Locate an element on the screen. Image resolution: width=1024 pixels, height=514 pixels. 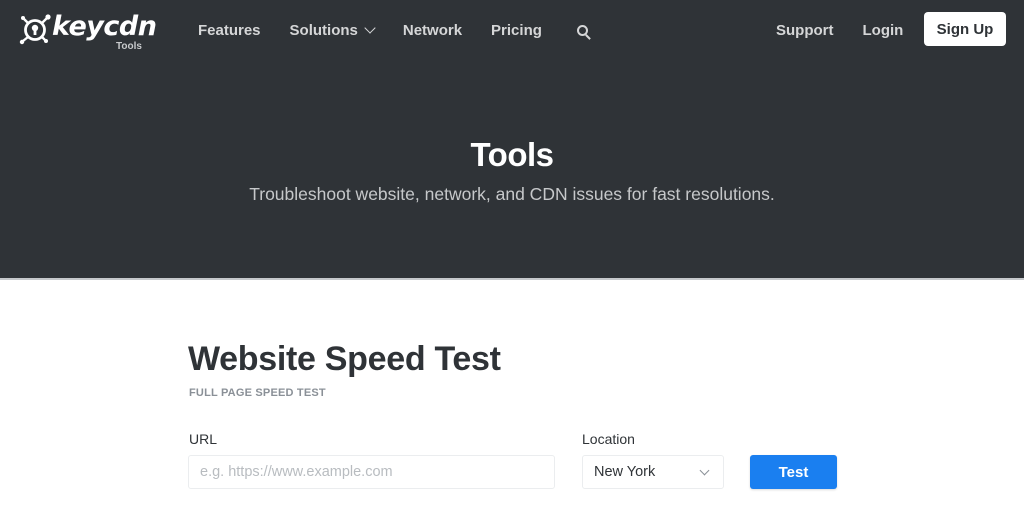
page-subtitle: FULL PAGE SPEED TEST is located at coordinates (257, 393).